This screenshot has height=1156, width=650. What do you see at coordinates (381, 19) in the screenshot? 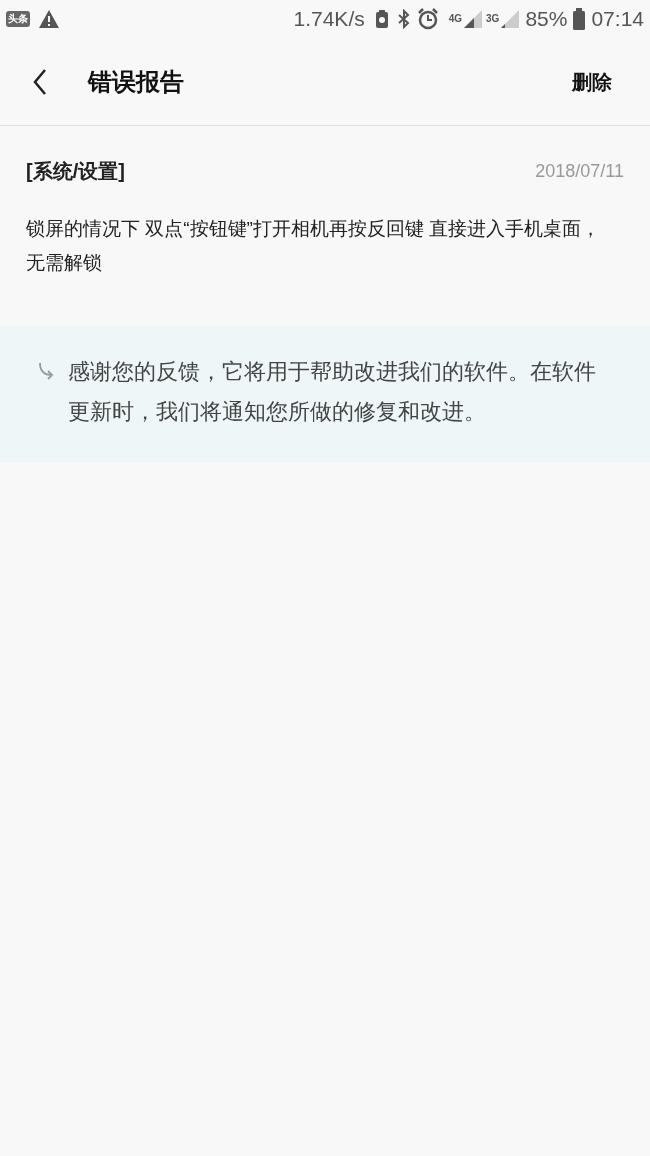
I see `battery-charging-icon` at bounding box center [381, 19].